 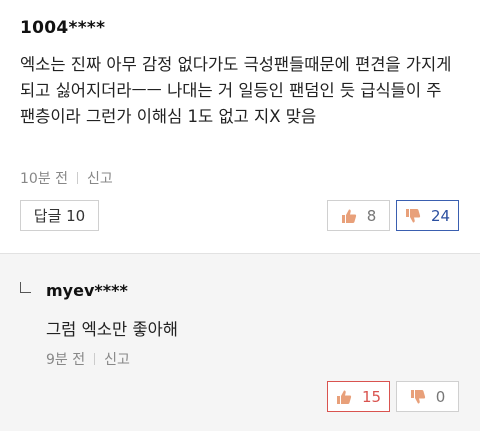 What do you see at coordinates (371, 396) in the screenshot?
I see `like-count: 15` at bounding box center [371, 396].